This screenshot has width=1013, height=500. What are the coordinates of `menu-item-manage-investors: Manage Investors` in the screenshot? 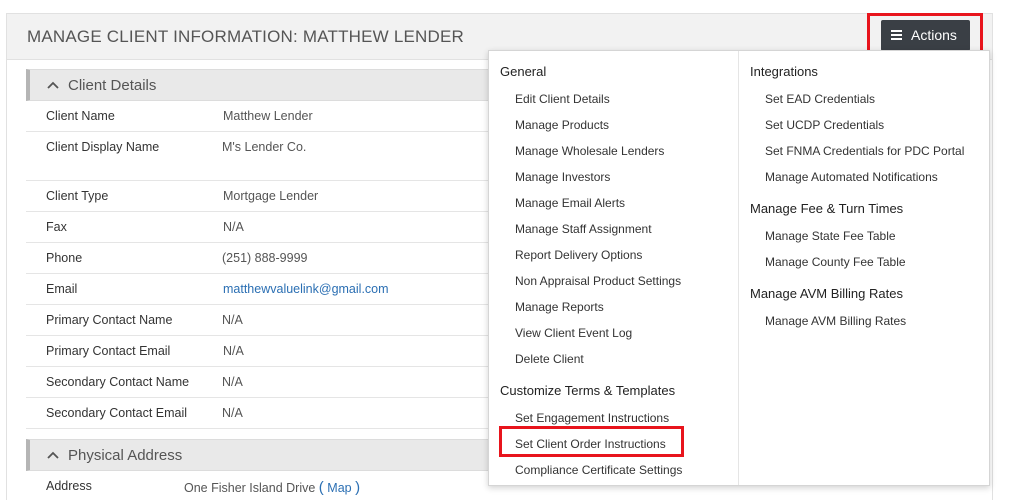 It's located at (562, 177).